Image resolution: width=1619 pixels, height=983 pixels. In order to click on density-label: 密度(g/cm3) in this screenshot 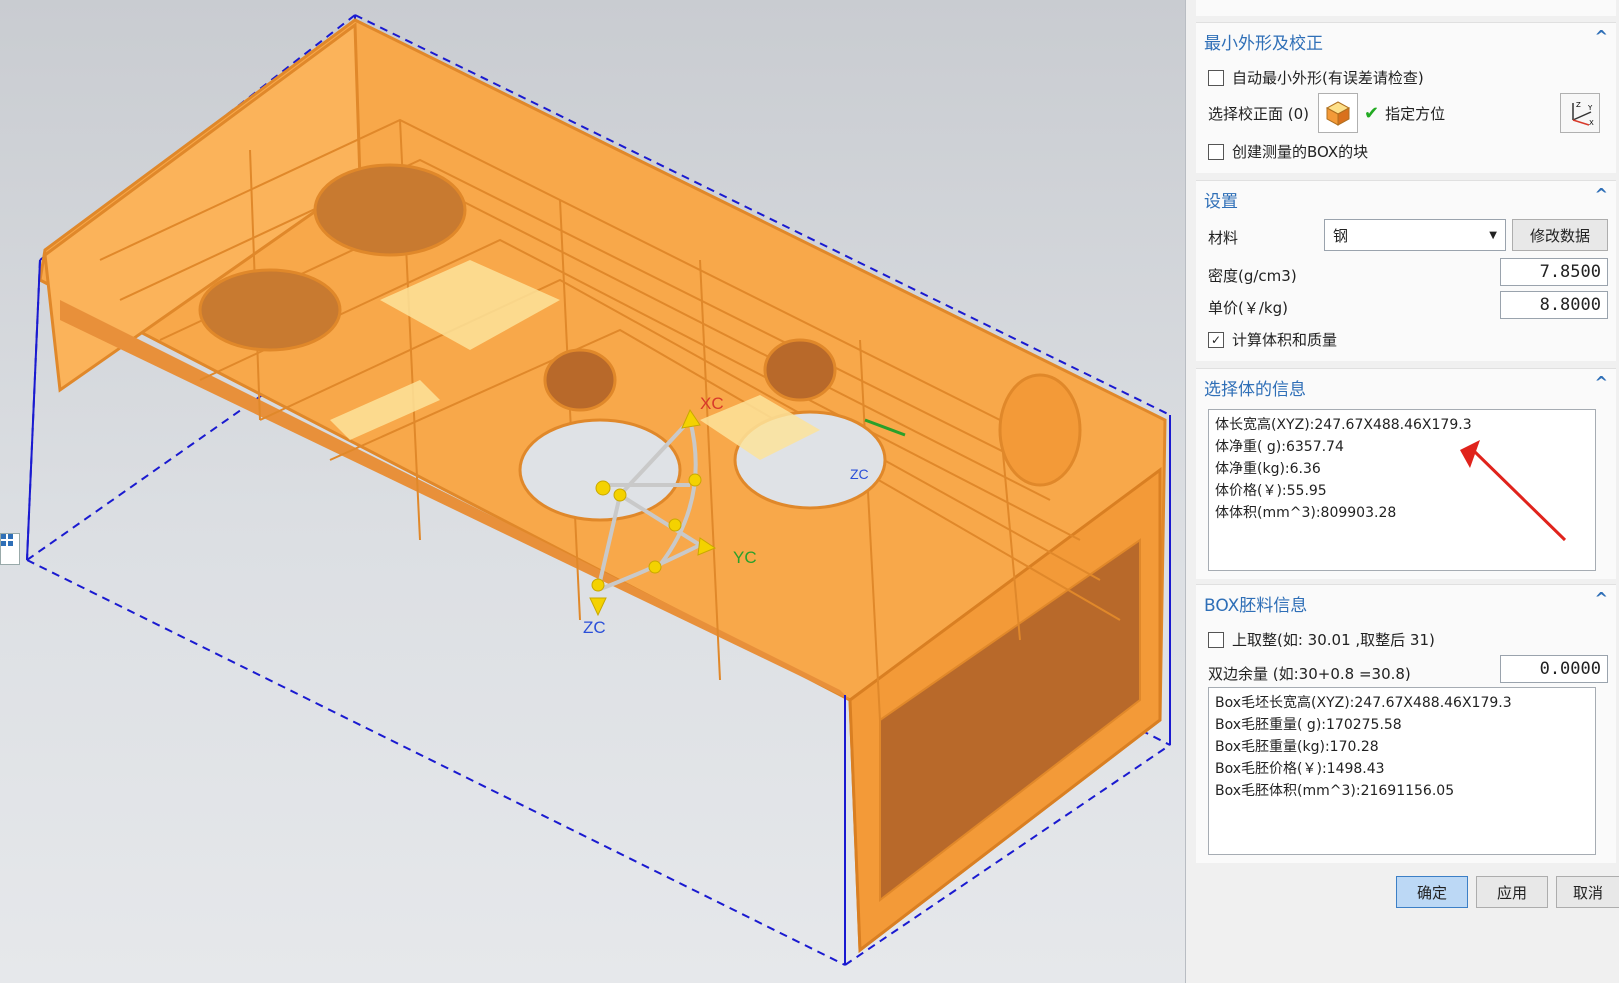, I will do `click(1252, 276)`.